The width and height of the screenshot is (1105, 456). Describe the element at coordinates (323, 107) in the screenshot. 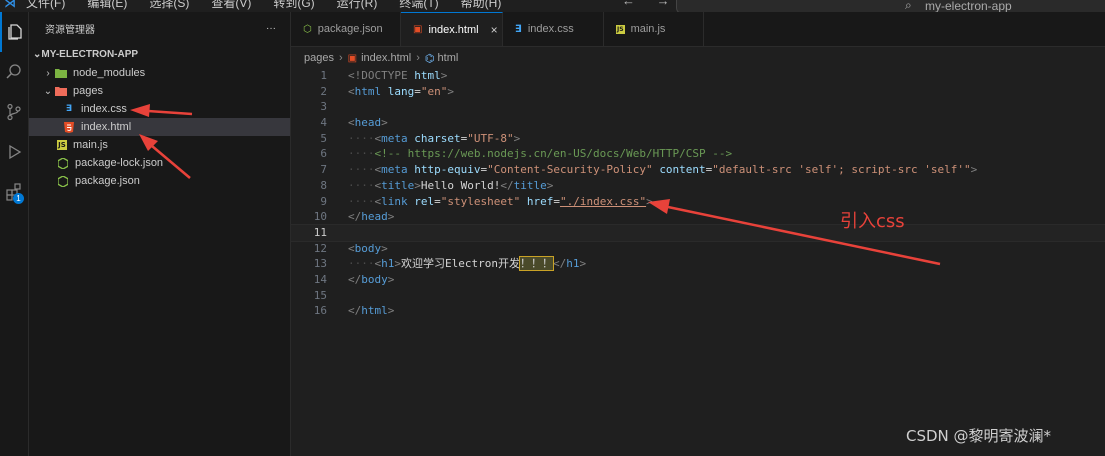

I see `line-number: 3` at that location.